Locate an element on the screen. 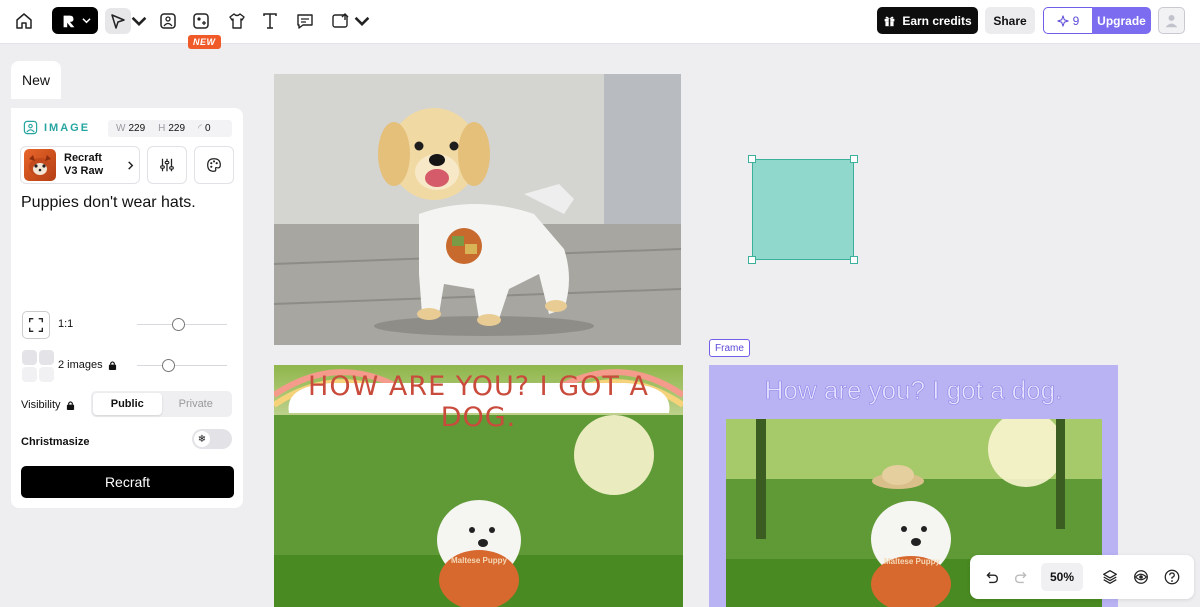 This screenshot has height=607, width=1200. aspect-ratio-slider-knob is located at coordinates (178, 324).